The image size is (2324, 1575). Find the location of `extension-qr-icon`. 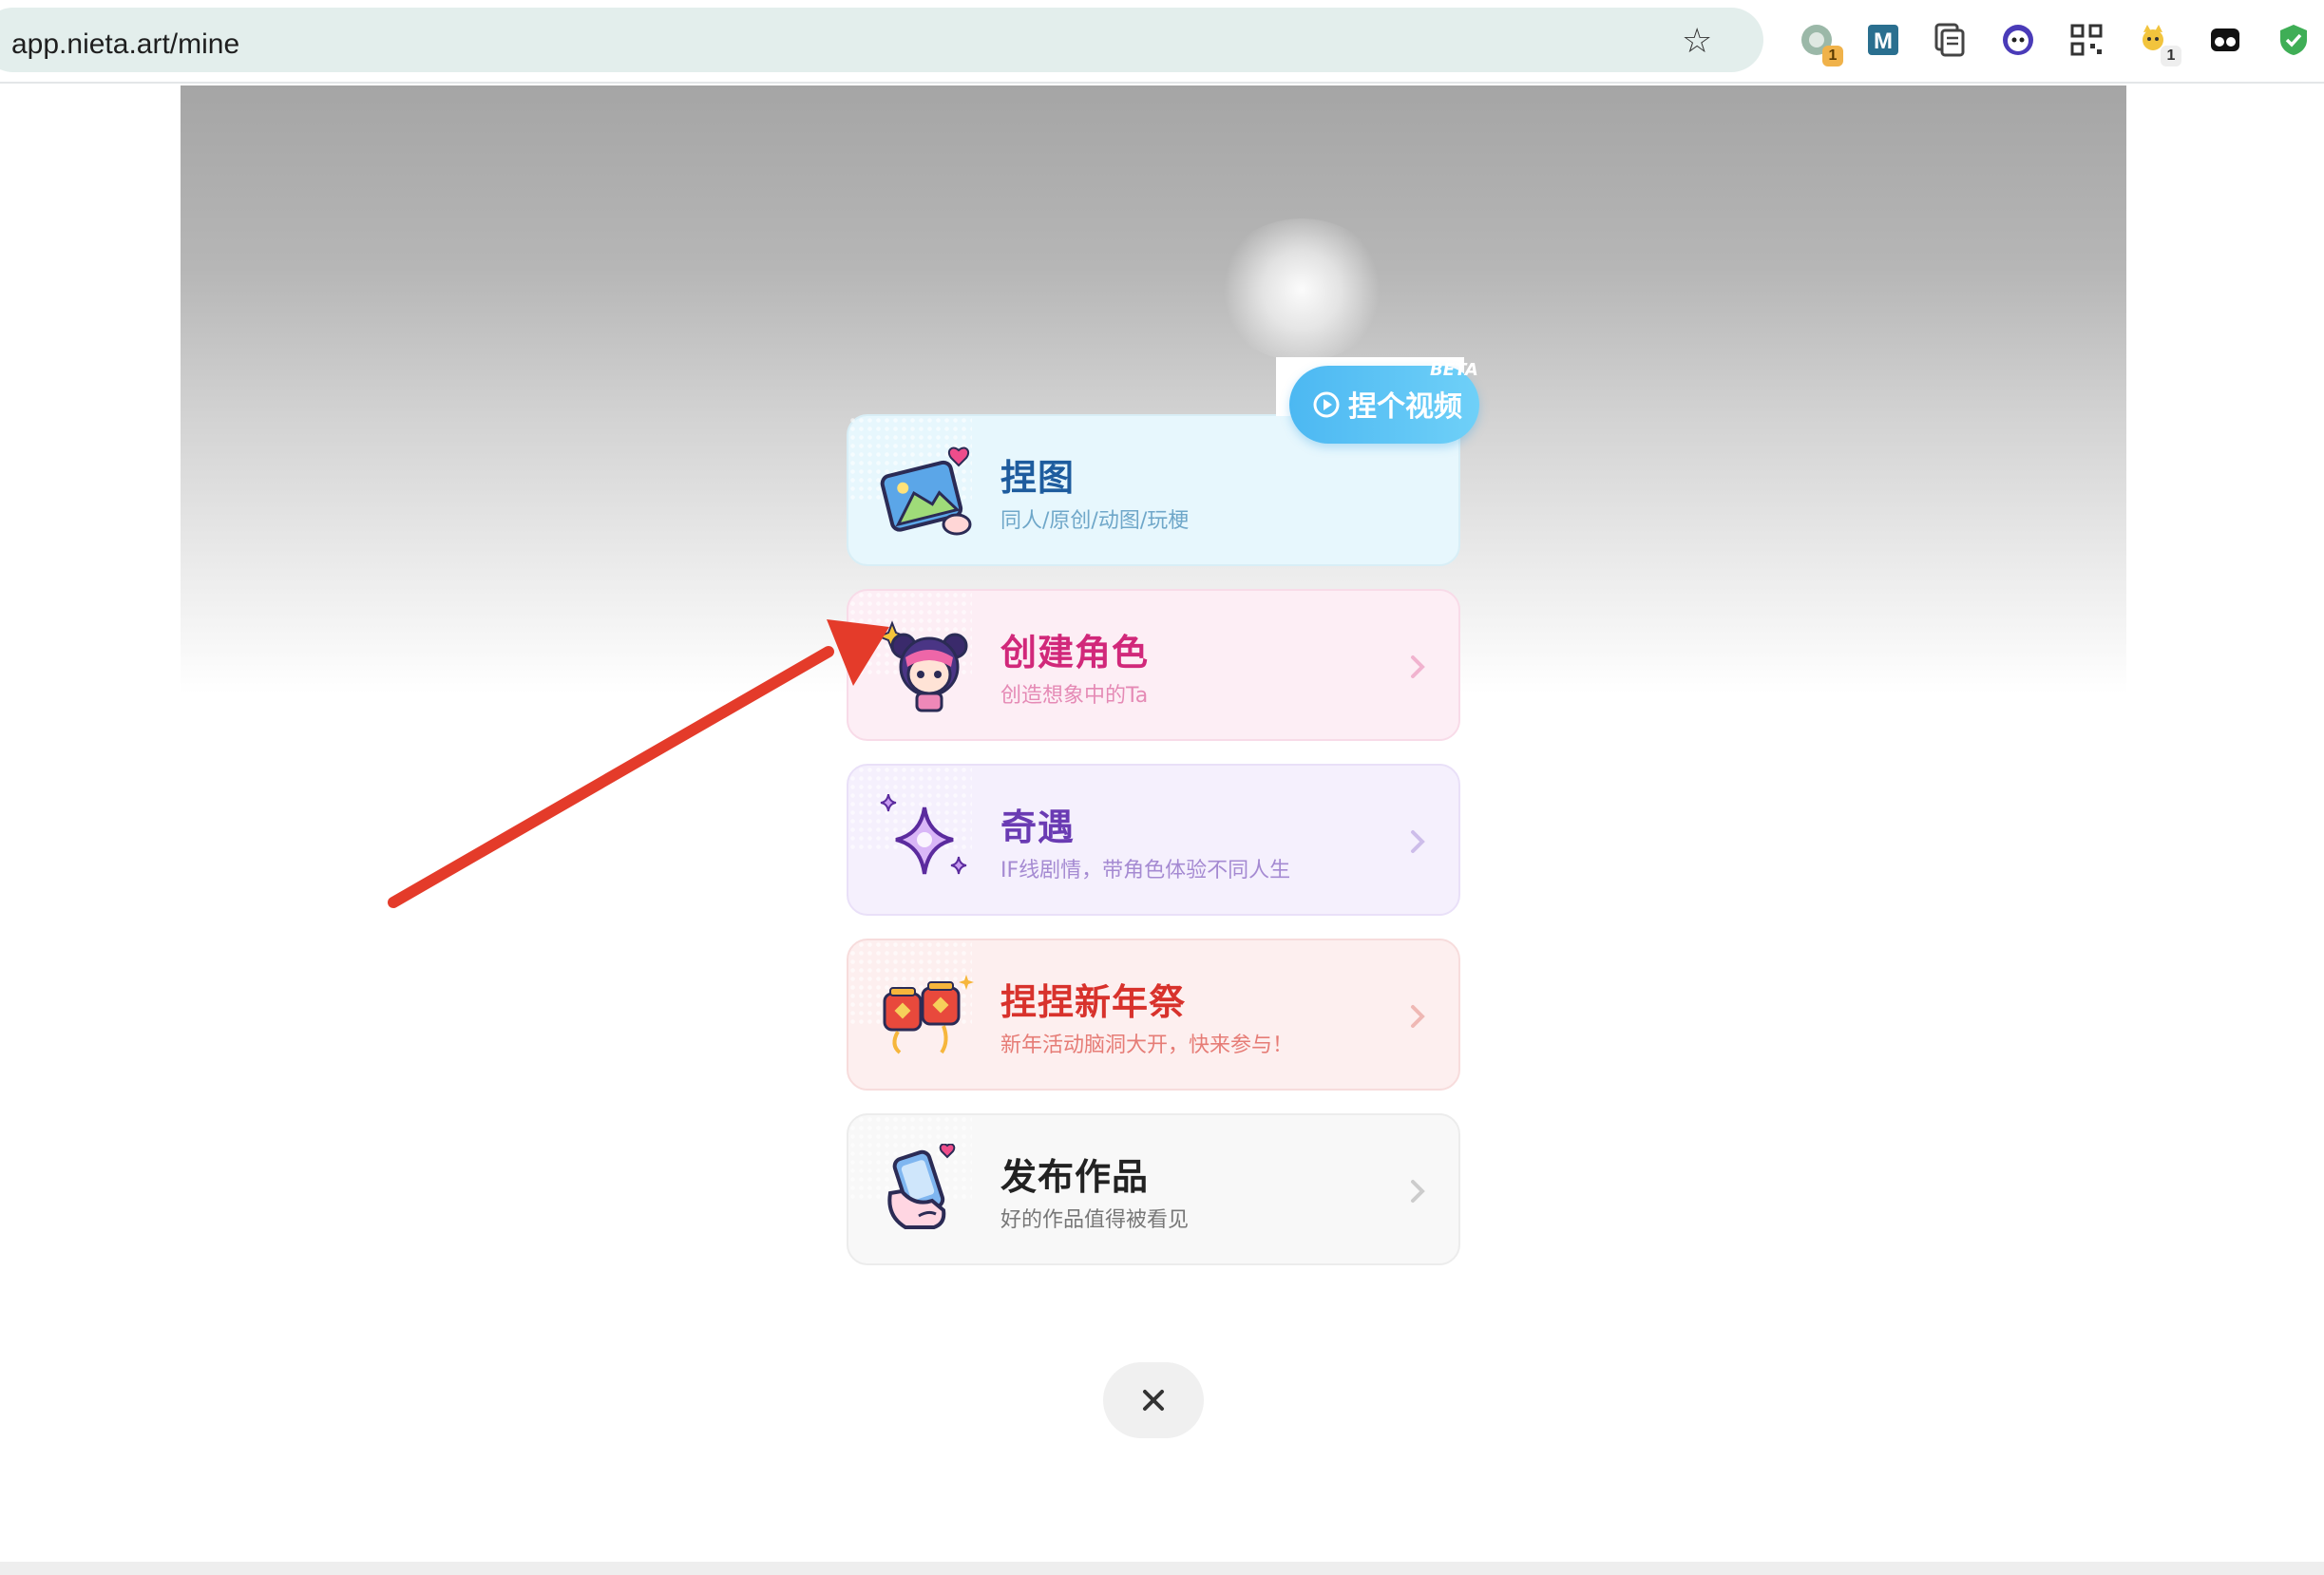

extension-qr-icon is located at coordinates (2086, 40).